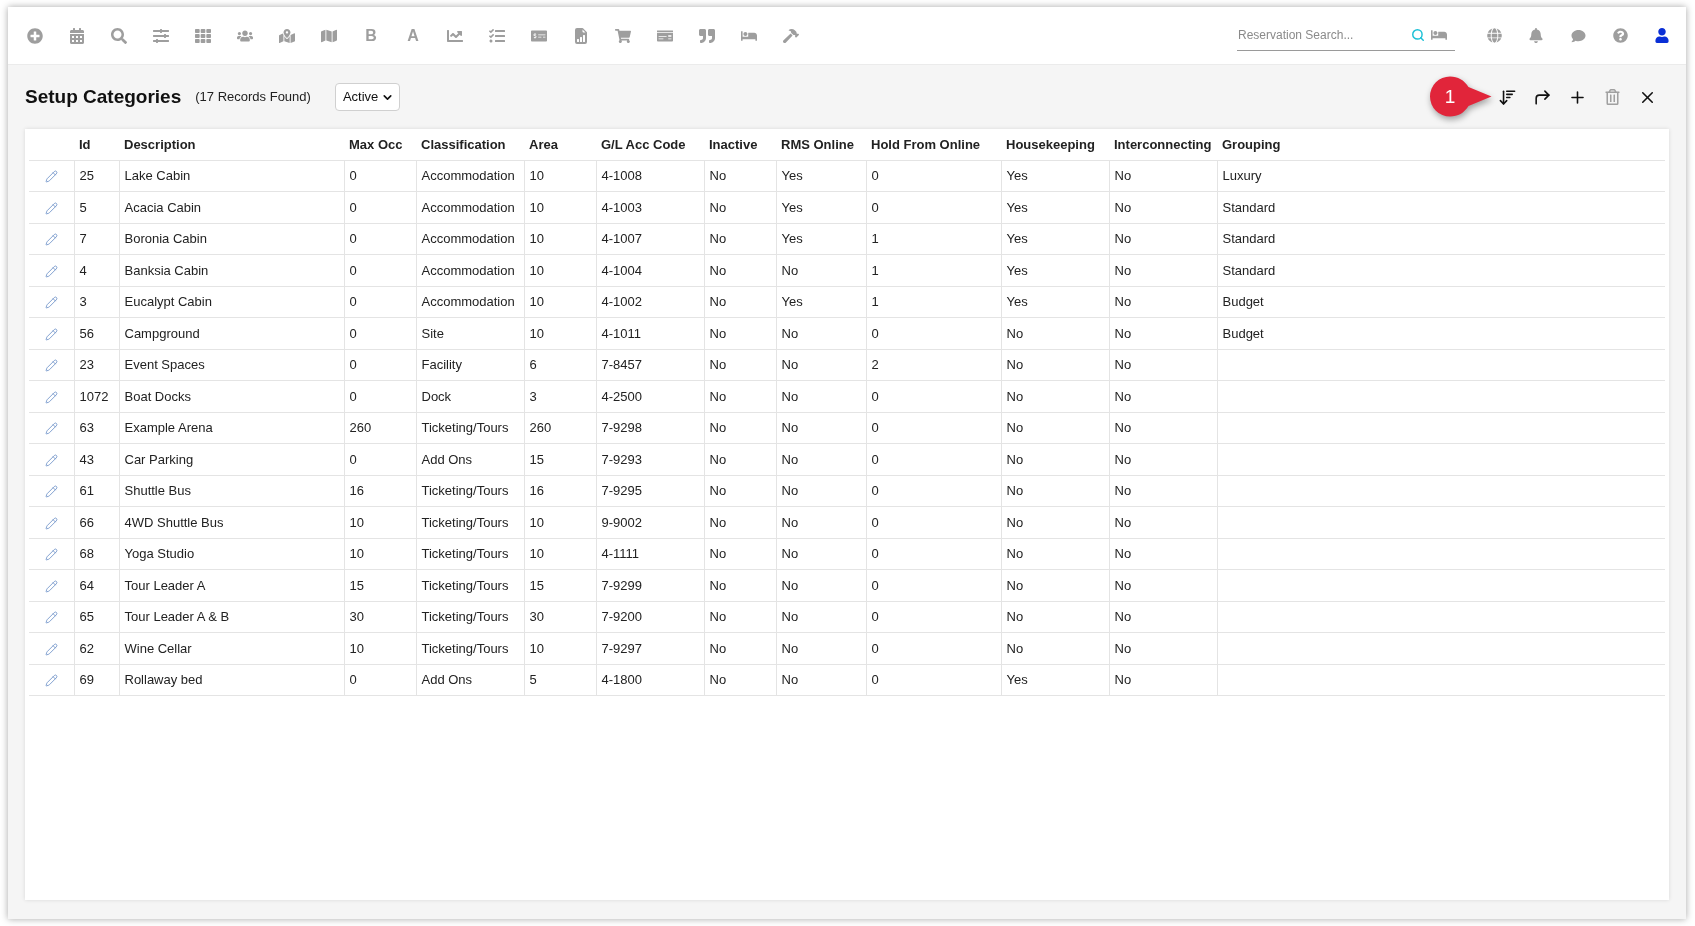 Image resolution: width=1695 pixels, height=926 pixels. Describe the element at coordinates (623, 35) in the screenshot. I see `cart-icon` at that location.